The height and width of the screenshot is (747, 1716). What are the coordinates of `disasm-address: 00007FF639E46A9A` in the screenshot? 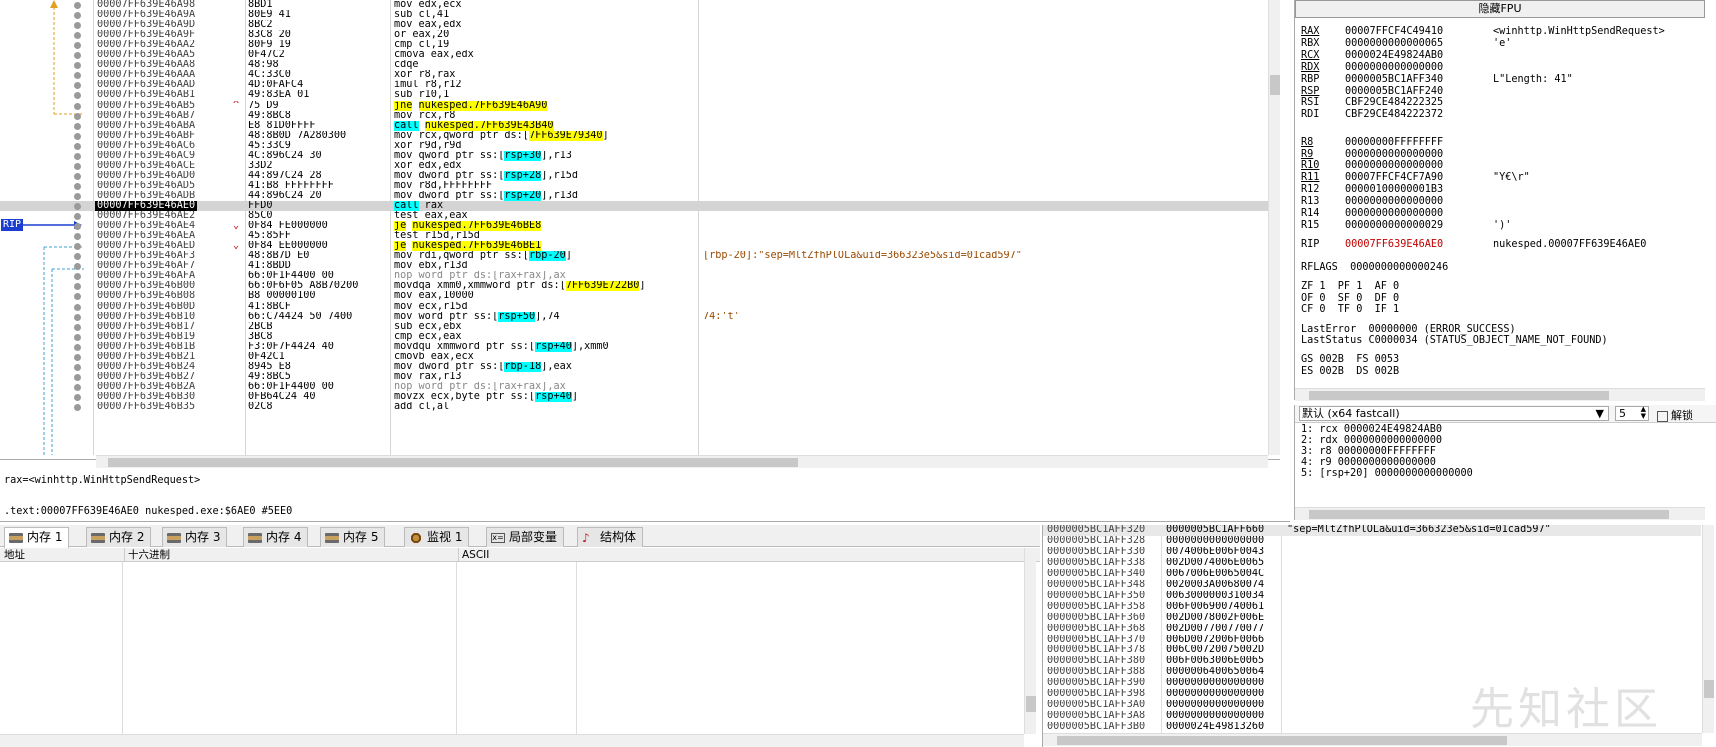 It's located at (146, 15).